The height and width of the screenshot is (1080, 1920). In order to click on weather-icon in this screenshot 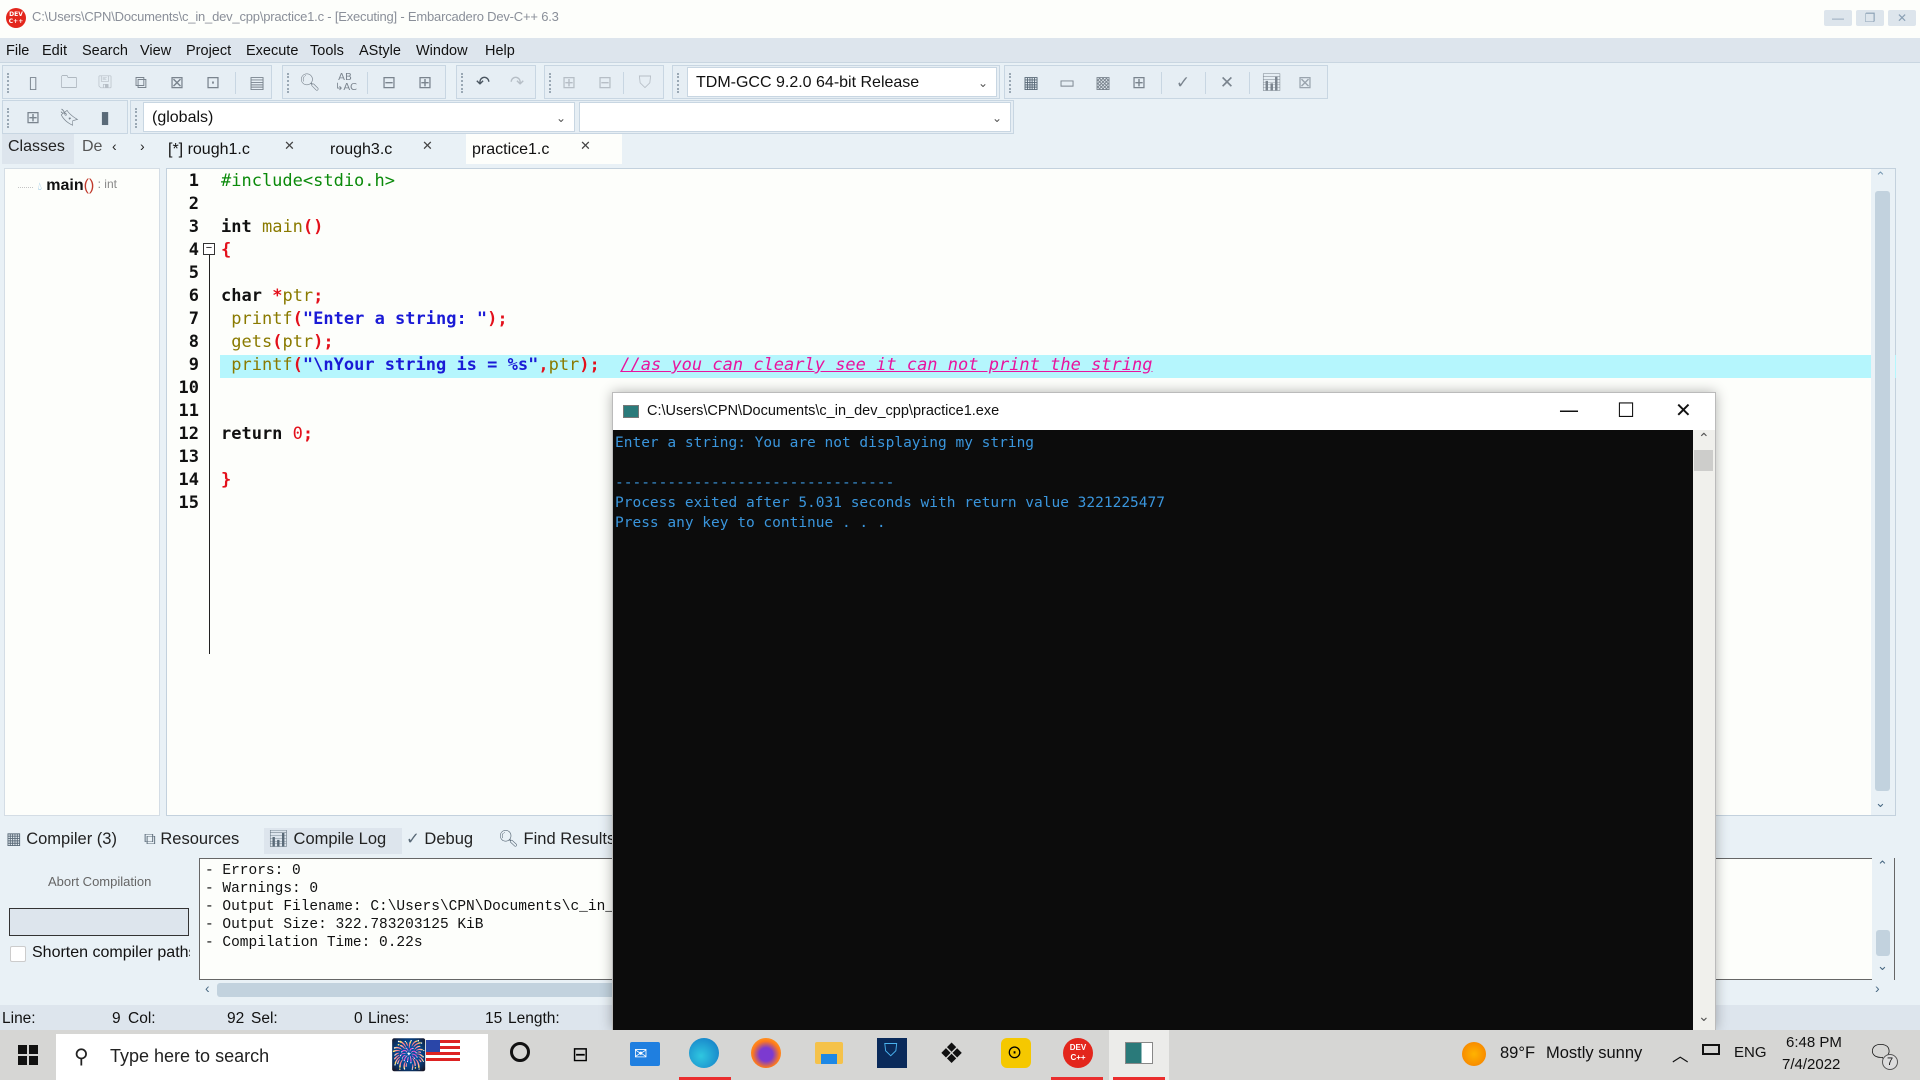, I will do `click(1474, 1054)`.